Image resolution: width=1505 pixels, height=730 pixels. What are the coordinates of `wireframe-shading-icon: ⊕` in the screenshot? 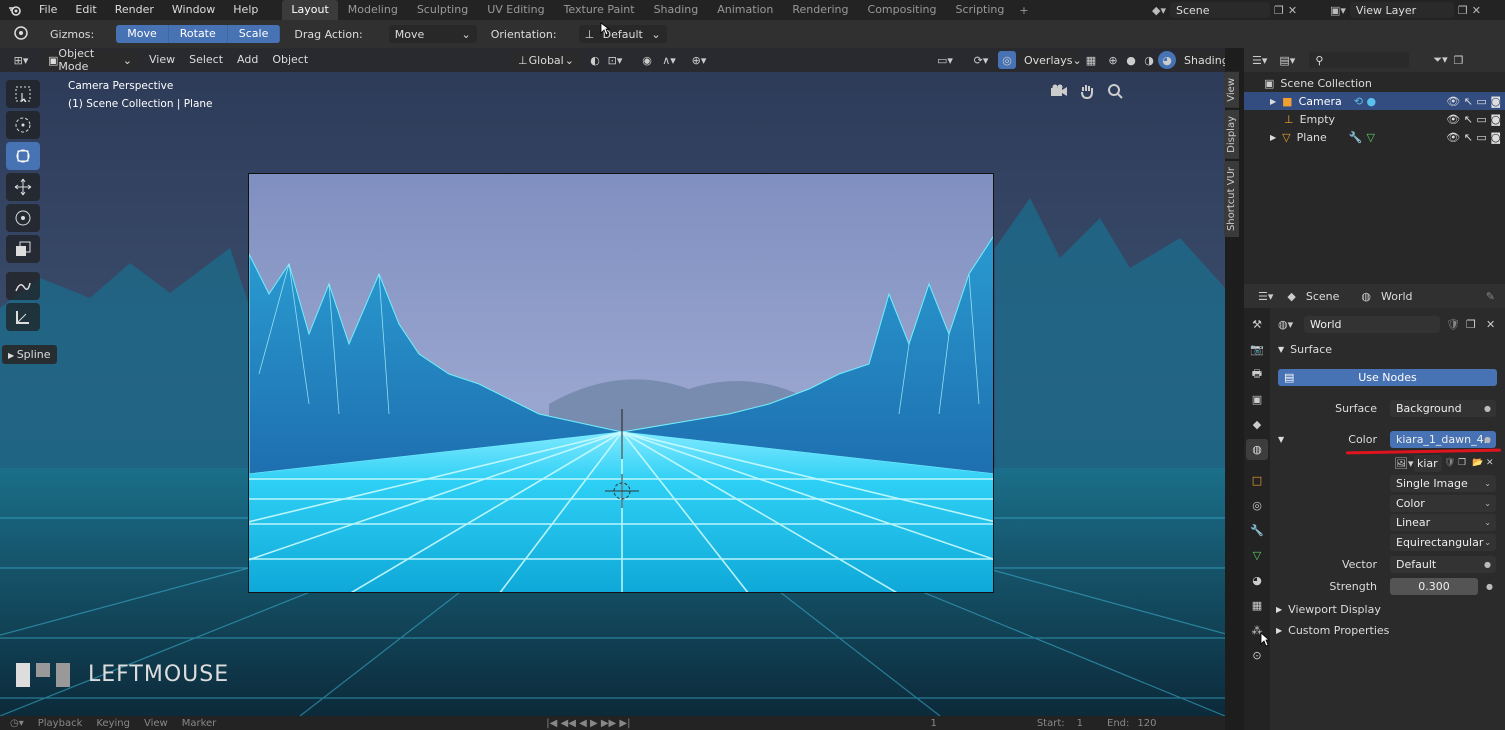 It's located at (1113, 60).